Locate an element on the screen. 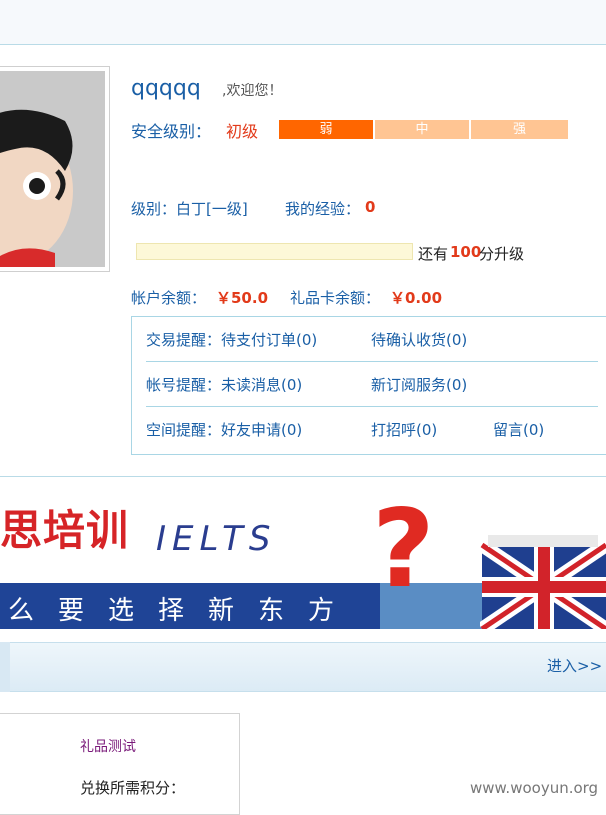 The height and width of the screenshot is (815, 606). upgrade-suffix: 分升级 is located at coordinates (502, 254).